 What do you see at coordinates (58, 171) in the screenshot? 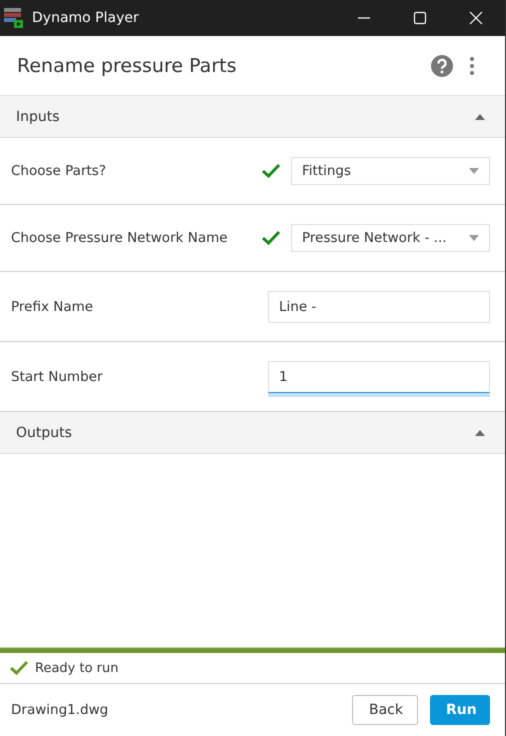
I see `input-label: Choose Parts?` at bounding box center [58, 171].